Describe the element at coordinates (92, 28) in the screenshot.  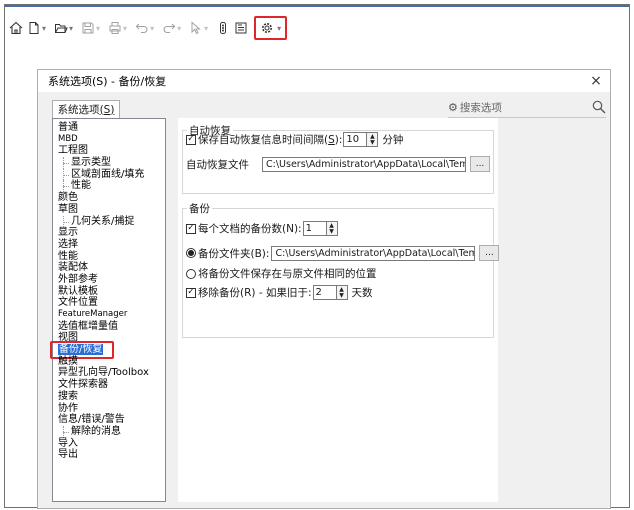
I see `save-button: ▾` at that location.